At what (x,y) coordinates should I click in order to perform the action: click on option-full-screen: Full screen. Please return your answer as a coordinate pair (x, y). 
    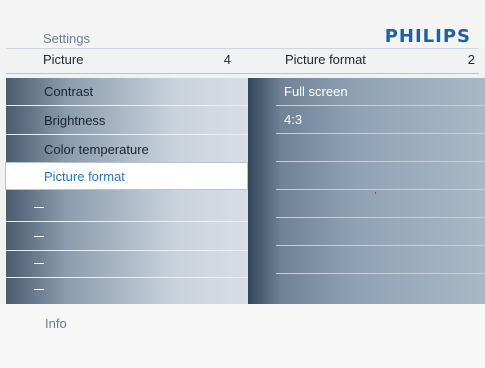
    Looking at the image, I should click on (380, 92).